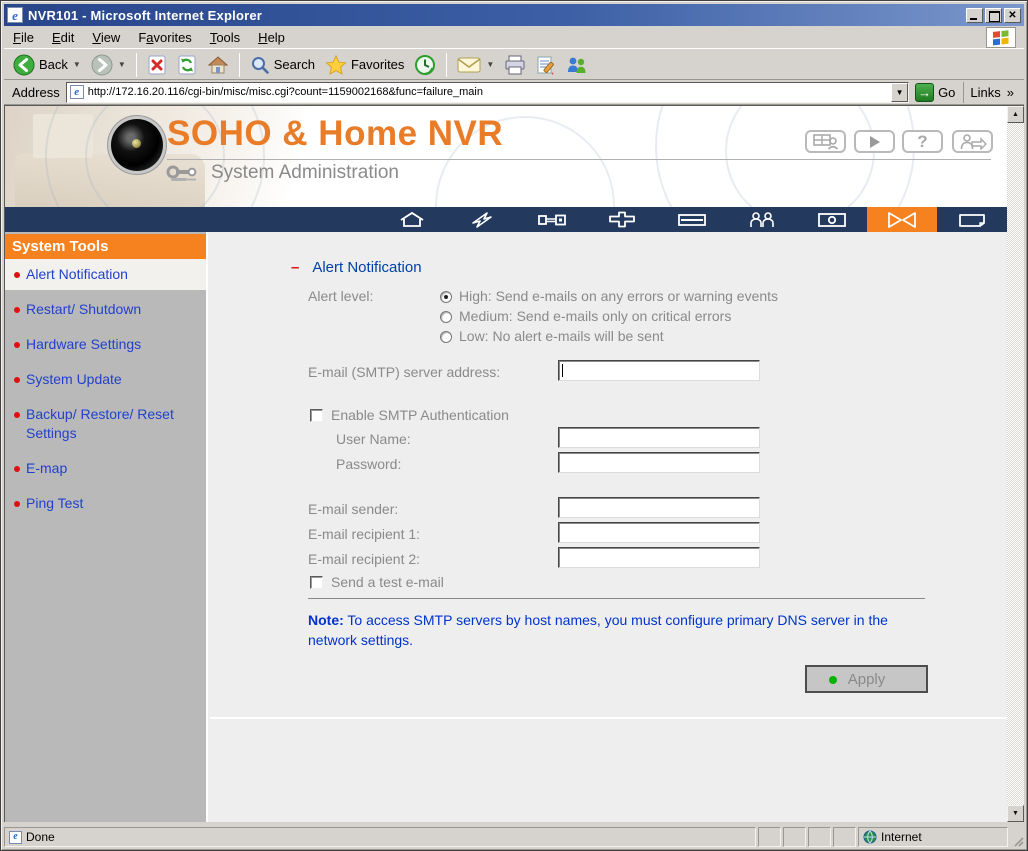 The width and height of the screenshot is (1028, 851). I want to click on menu-view: View, so click(106, 37).